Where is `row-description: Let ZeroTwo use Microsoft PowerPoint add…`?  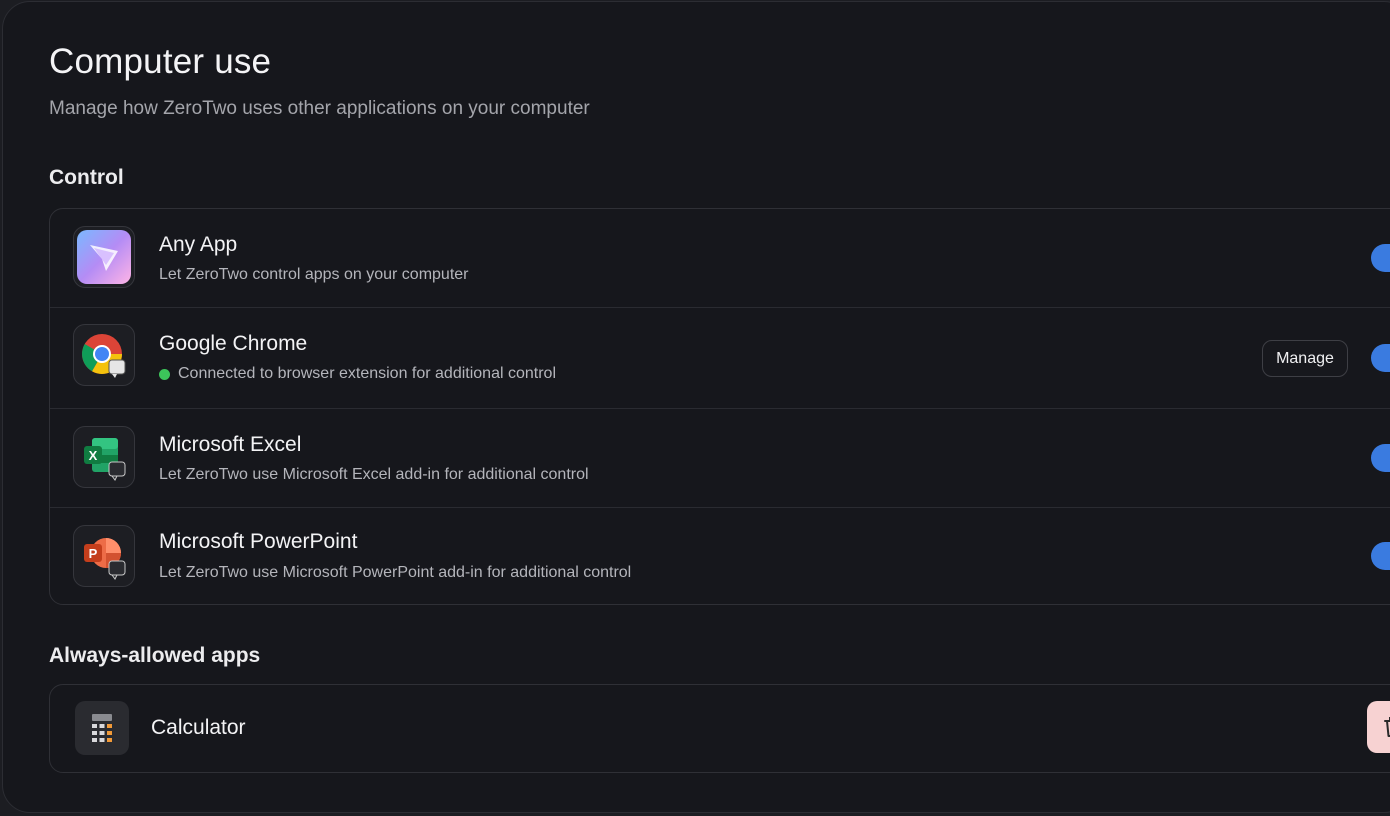 row-description: Let ZeroTwo use Microsoft PowerPoint add… is located at coordinates (395, 573).